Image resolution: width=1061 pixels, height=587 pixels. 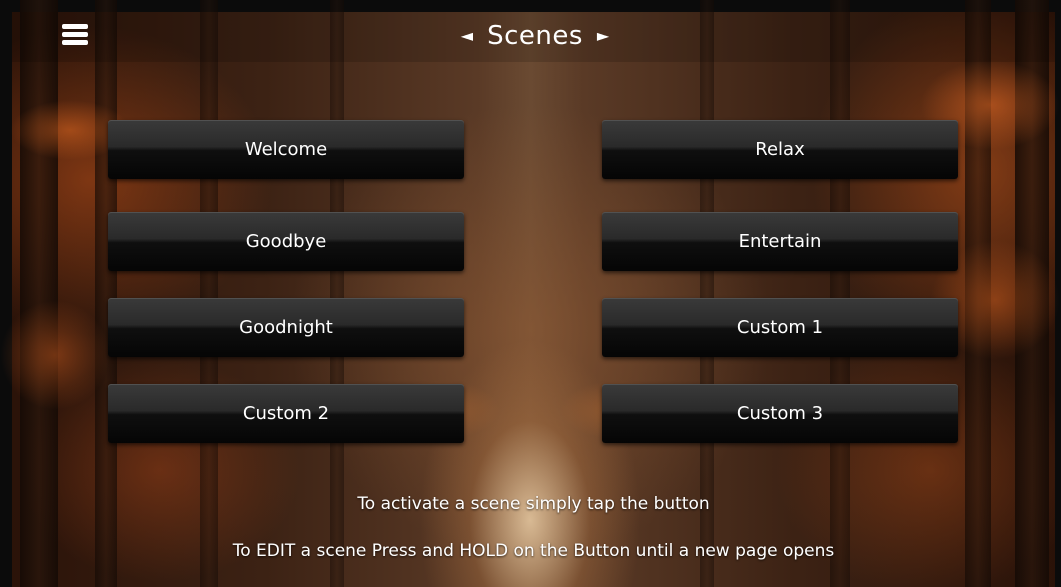 What do you see at coordinates (286, 413) in the screenshot?
I see `scene-button-custom-2: Custom 2` at bounding box center [286, 413].